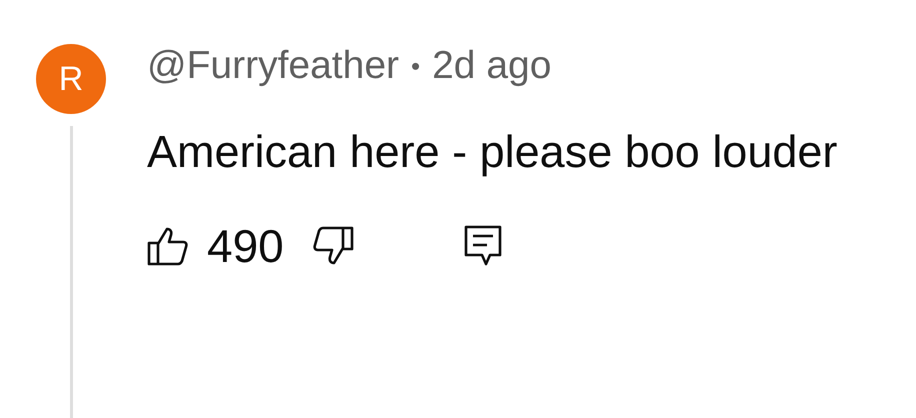 This screenshot has height=418, width=916. I want to click on like-icon, so click(168, 246).